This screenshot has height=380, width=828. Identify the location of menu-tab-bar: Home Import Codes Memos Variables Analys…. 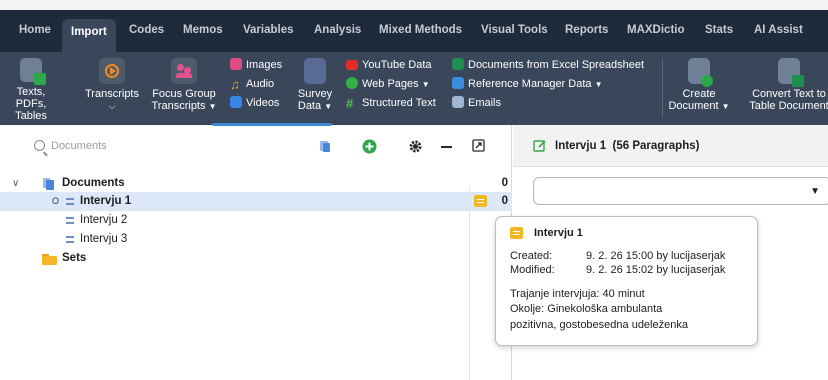
(414, 26).